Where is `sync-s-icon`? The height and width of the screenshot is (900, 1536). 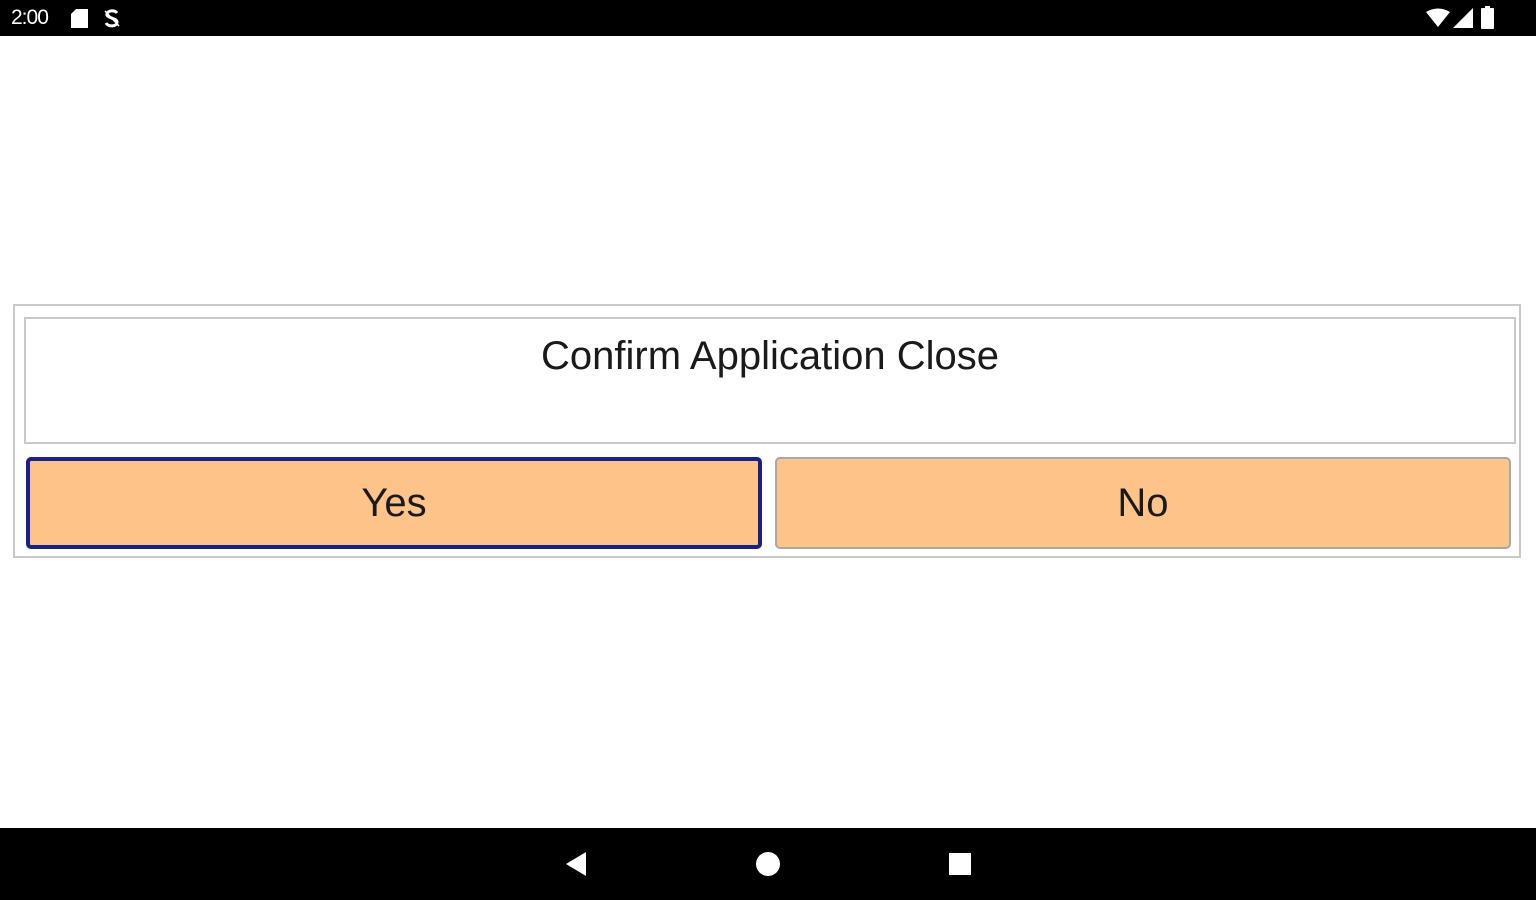
sync-s-icon is located at coordinates (112, 18).